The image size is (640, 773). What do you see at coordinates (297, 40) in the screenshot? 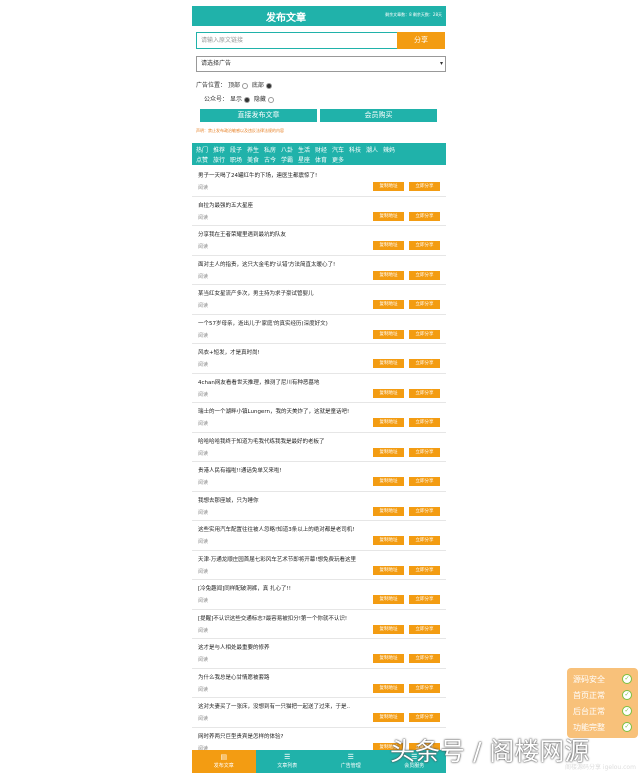
I see `url-input: 请输入原文链接` at bounding box center [297, 40].